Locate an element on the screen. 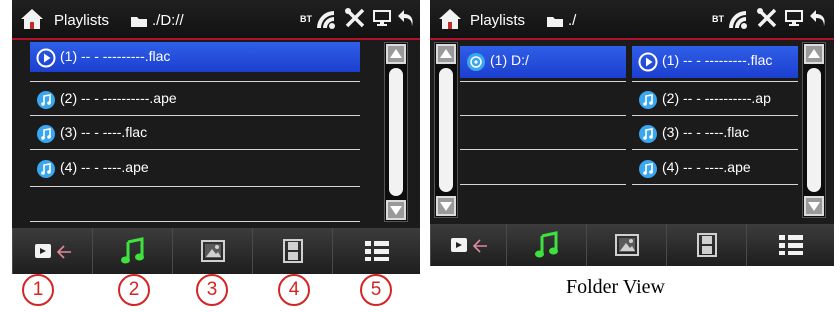 The height and width of the screenshot is (312, 840). file-label: (2) -- - ----------.ap is located at coordinates (716, 98).